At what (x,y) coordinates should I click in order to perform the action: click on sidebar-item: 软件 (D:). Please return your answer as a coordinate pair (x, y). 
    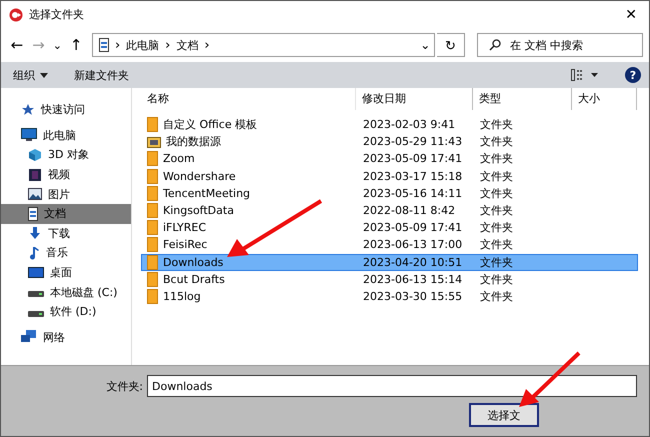
    Looking at the image, I should click on (66, 312).